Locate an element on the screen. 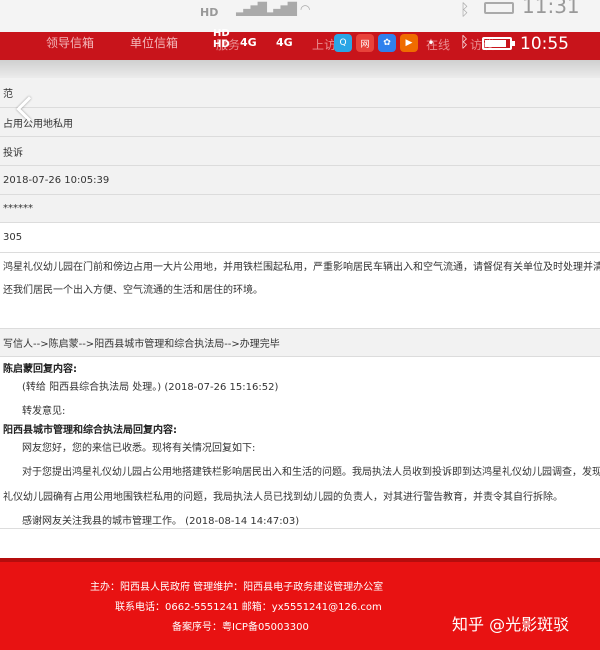 The width and height of the screenshot is (600, 650). letter-author: ****** is located at coordinates (300, 209).